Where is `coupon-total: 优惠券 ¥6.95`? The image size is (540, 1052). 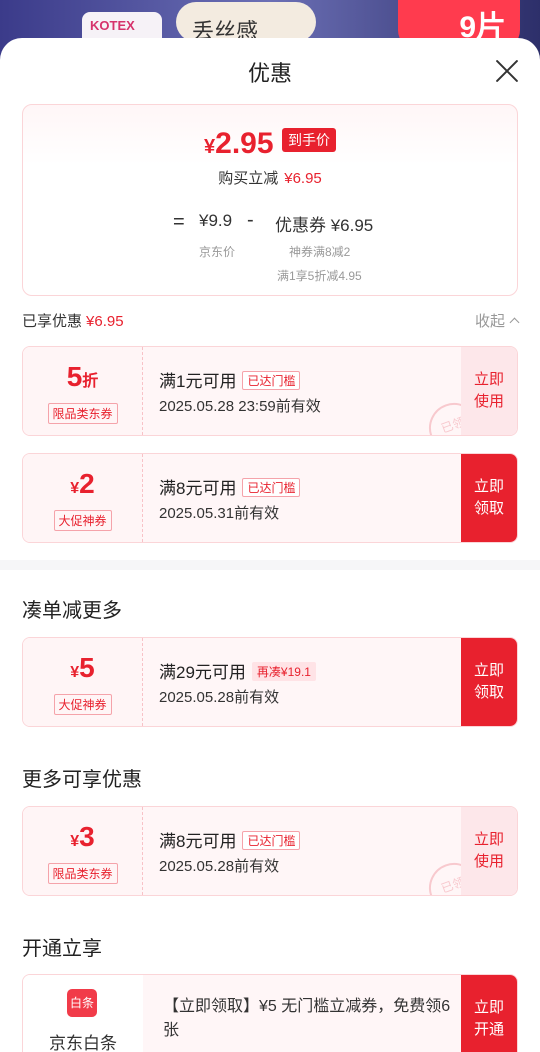 coupon-total: 优惠券 ¥6.95 is located at coordinates (324, 225).